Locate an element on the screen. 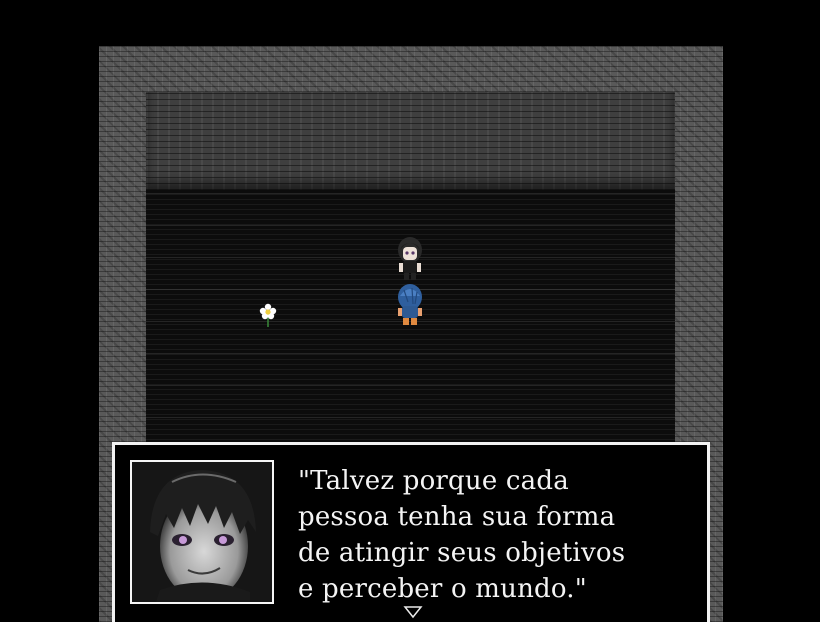 The height and width of the screenshot is (622, 820). player-sprite is located at coordinates (410, 304).